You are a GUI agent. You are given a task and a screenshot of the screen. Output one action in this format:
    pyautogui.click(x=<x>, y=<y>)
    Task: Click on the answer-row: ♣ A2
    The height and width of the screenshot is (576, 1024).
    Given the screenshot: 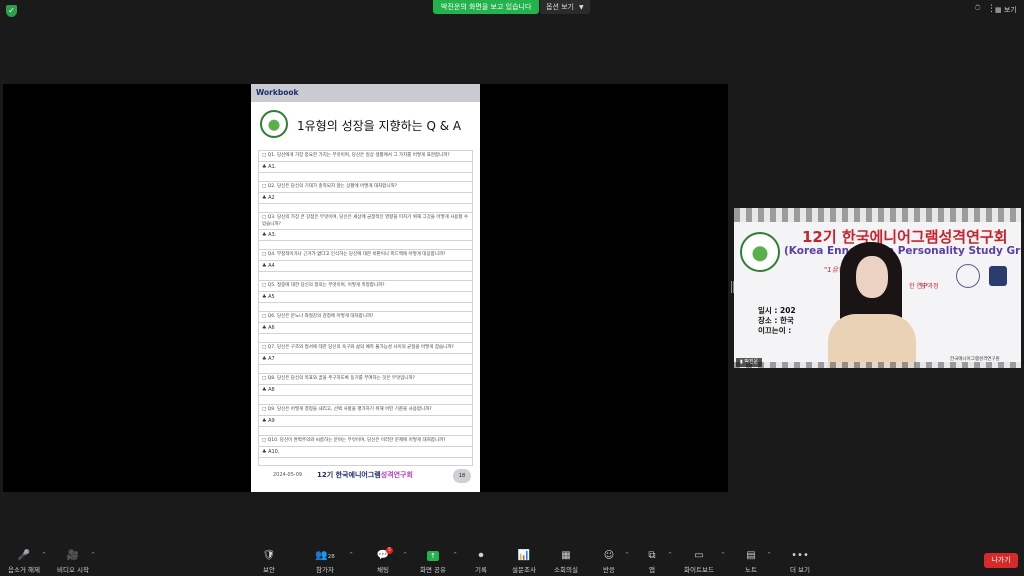 What is the action you would take?
    pyautogui.click(x=365, y=197)
    